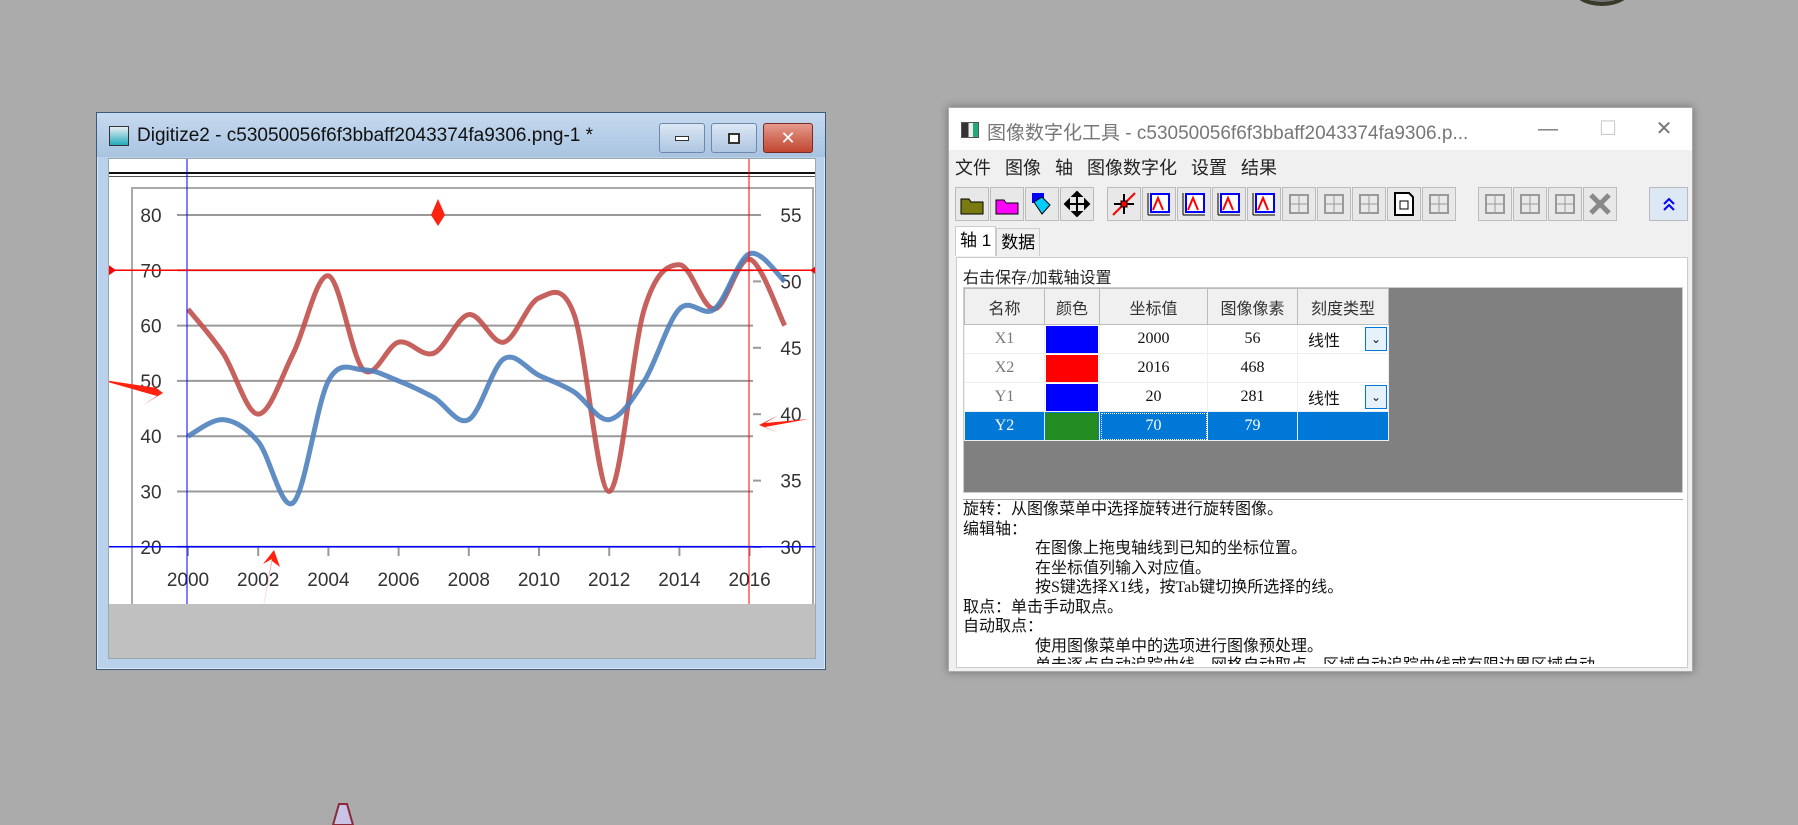 The width and height of the screenshot is (1798, 825). What do you see at coordinates (1018, 242) in the screenshot?
I see `tab-data: 数据` at bounding box center [1018, 242].